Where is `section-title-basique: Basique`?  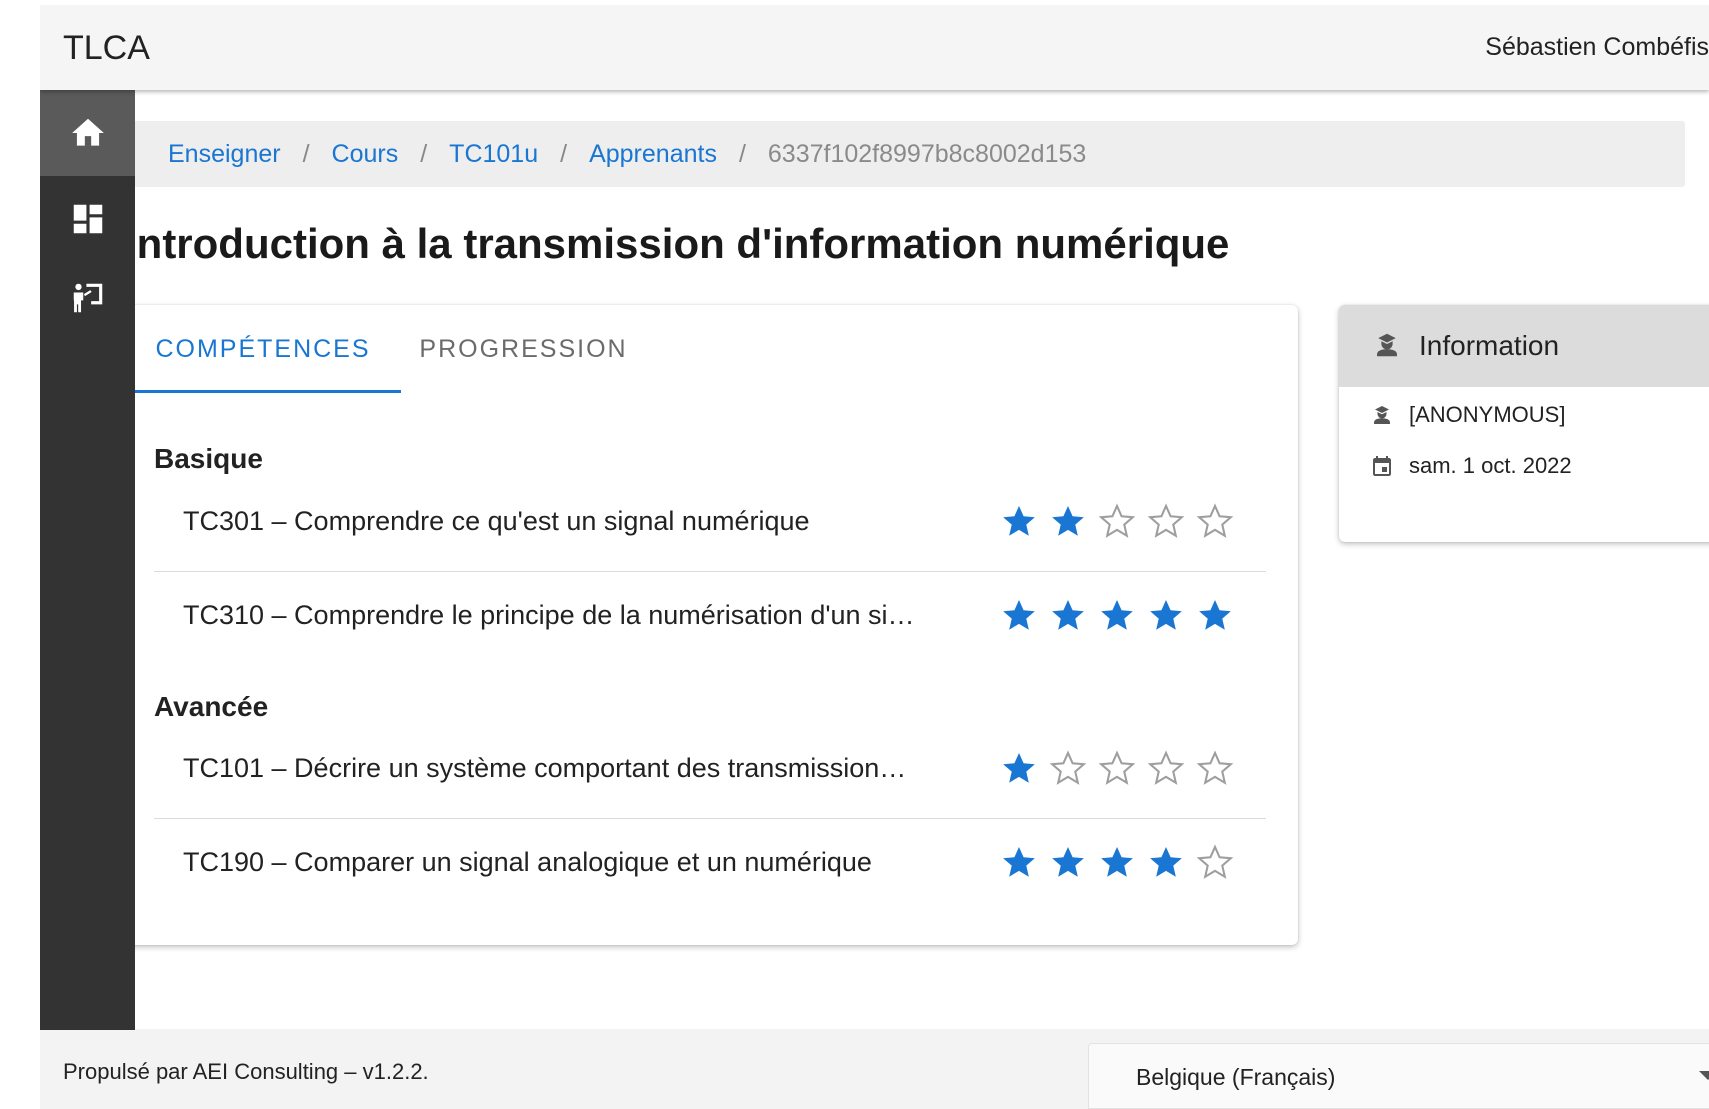 section-title-basique: Basique is located at coordinates (208, 458).